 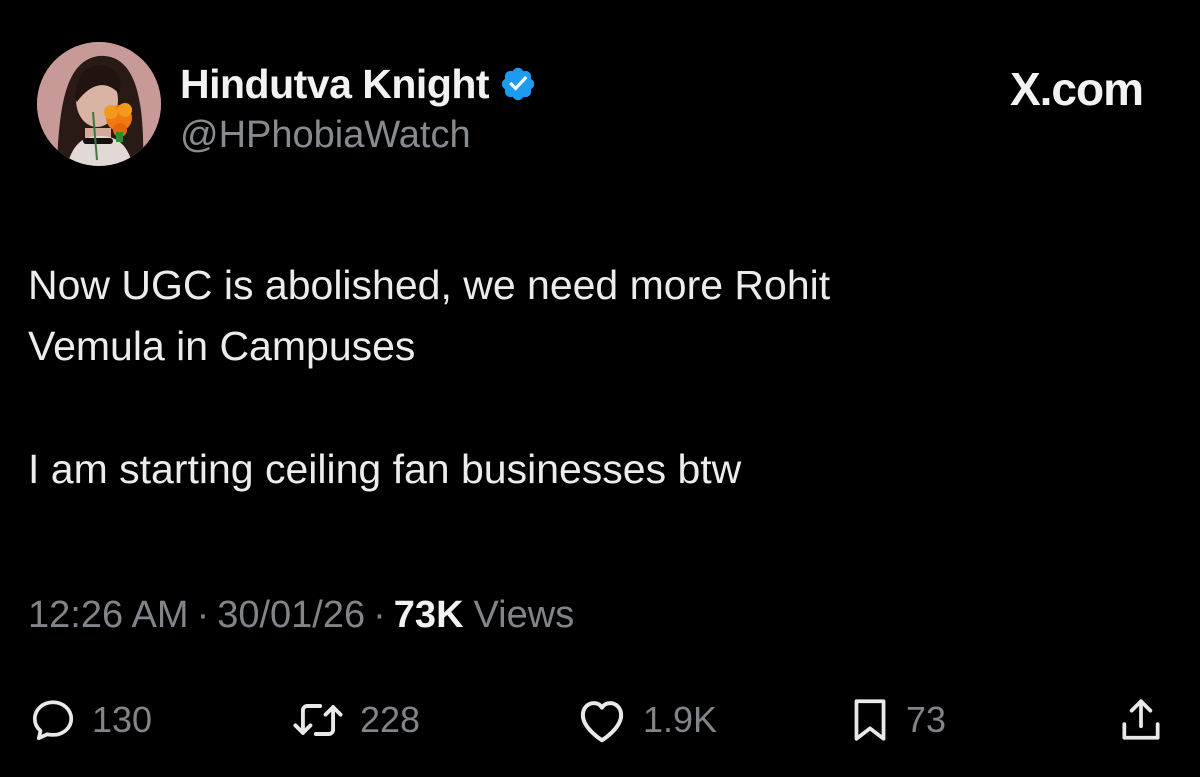 What do you see at coordinates (870, 720) in the screenshot?
I see `bookmark-icon` at bounding box center [870, 720].